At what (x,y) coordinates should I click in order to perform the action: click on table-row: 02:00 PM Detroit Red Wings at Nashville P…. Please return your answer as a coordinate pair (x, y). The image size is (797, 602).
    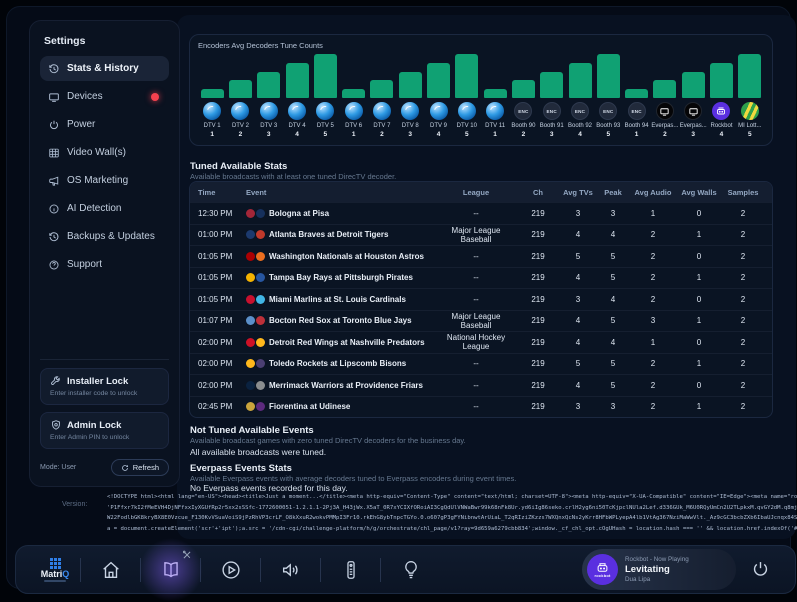
    Looking at the image, I should click on (481, 342).